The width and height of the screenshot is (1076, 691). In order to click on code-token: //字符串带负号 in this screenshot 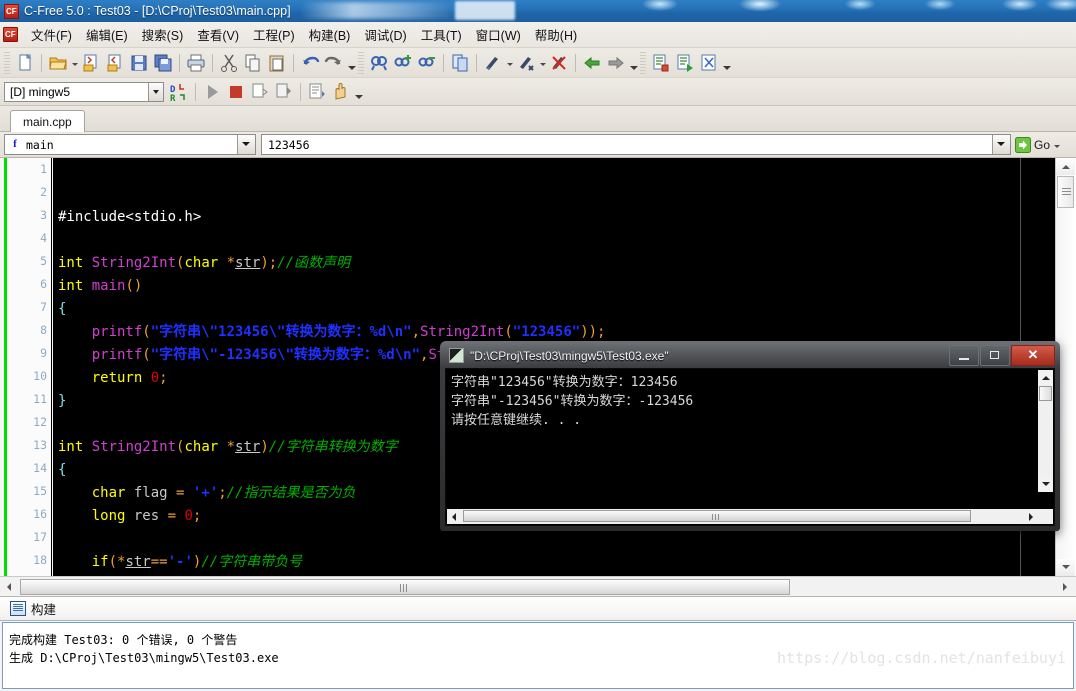, I will do `click(252, 562)`.